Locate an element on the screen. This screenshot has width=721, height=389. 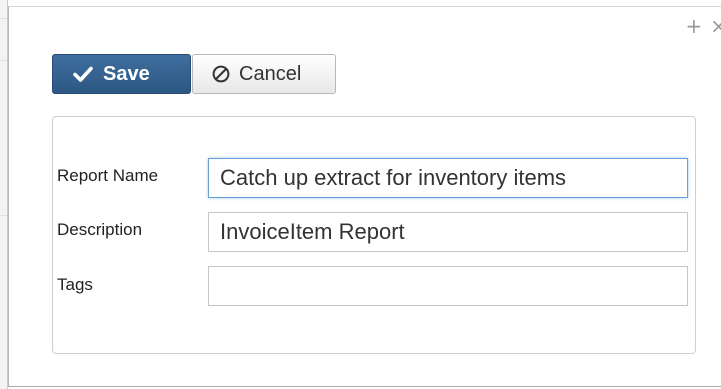
save-button: Save is located at coordinates (121, 74).